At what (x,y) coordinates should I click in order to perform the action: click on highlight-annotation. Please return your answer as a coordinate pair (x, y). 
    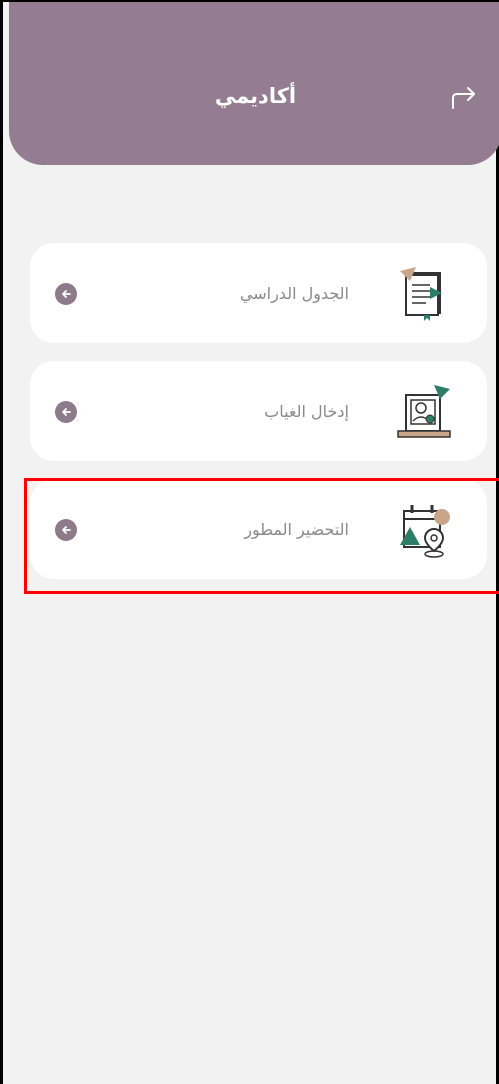
    Looking at the image, I should click on (261, 536).